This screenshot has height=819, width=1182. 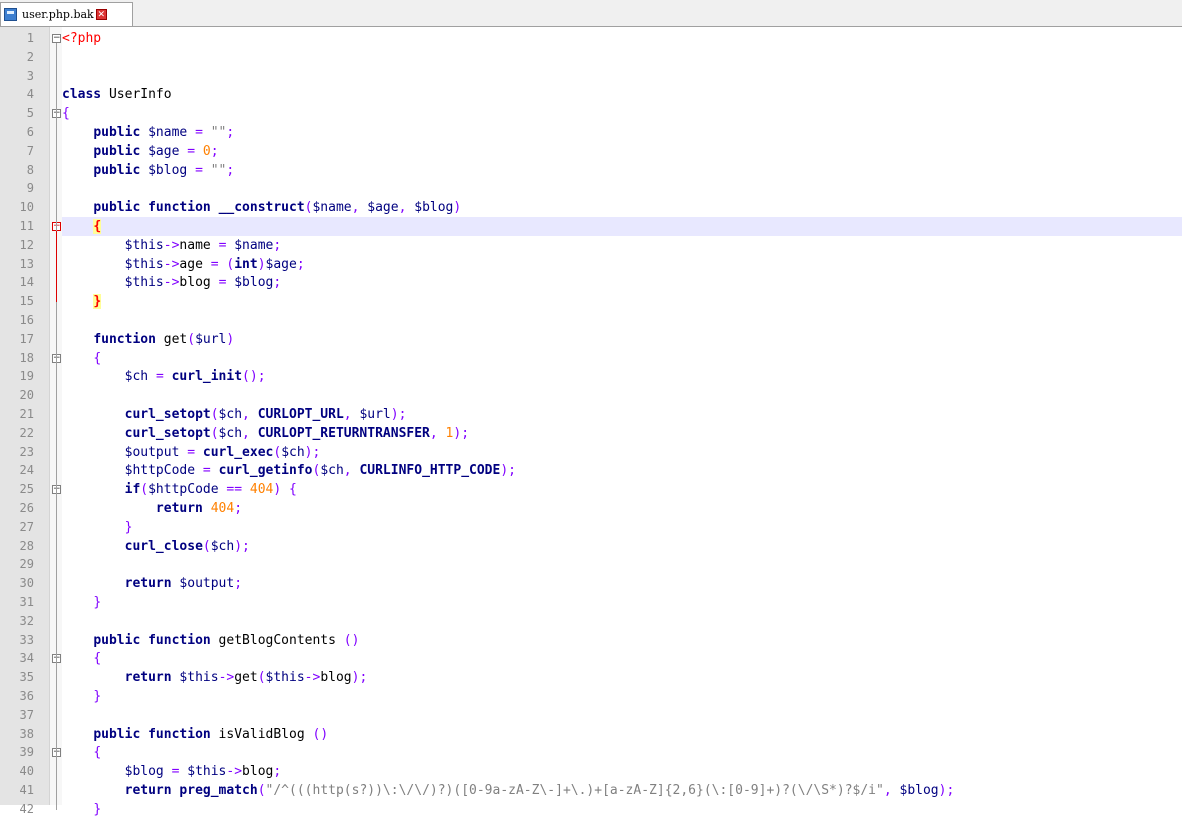 What do you see at coordinates (30, 113) in the screenshot?
I see `line-number: 5` at bounding box center [30, 113].